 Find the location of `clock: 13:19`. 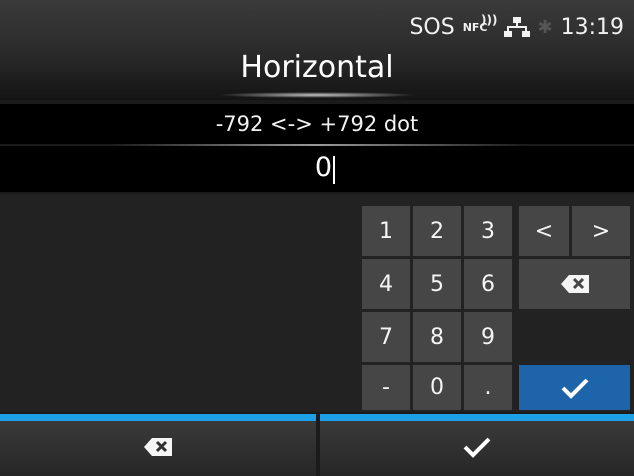

clock: 13:19 is located at coordinates (592, 27).